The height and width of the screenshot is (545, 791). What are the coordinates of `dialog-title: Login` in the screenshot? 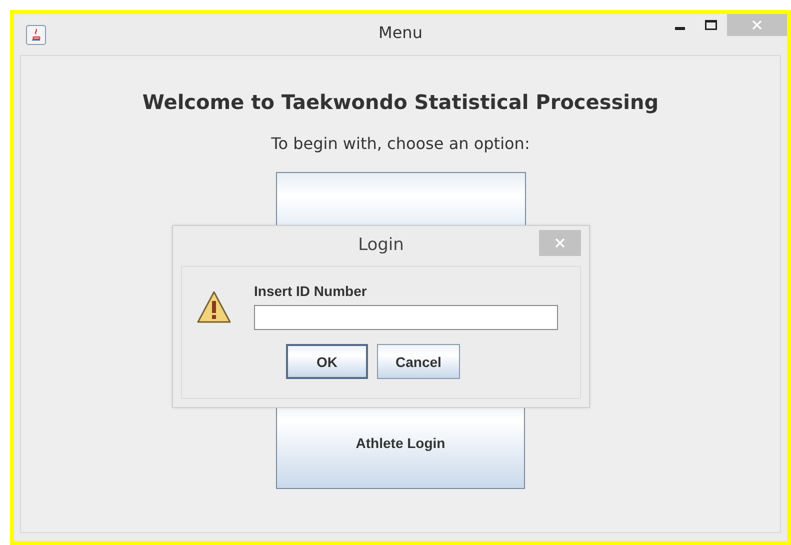 It's located at (381, 245).